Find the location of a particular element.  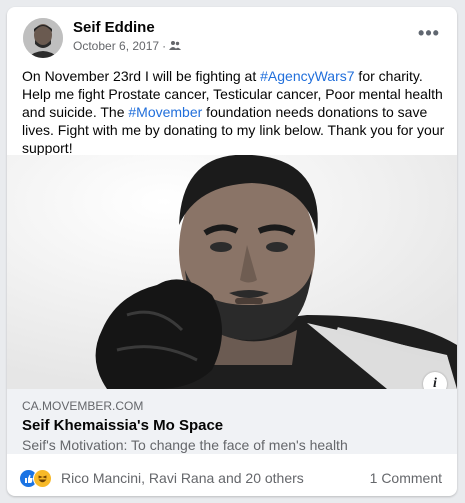

post-text-part: On November 23rd I will be fighting at is located at coordinates (141, 76).